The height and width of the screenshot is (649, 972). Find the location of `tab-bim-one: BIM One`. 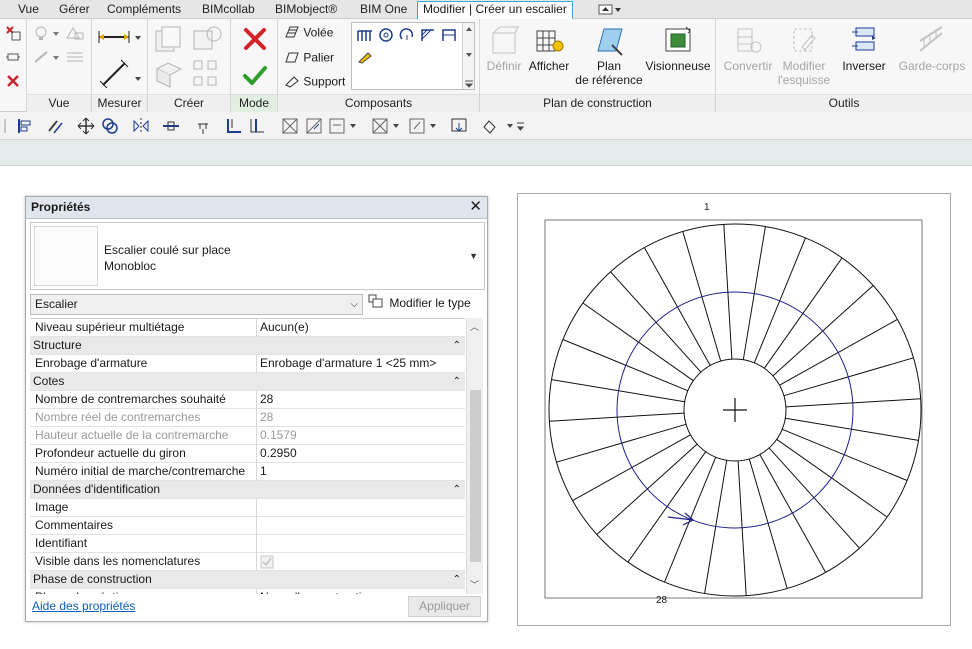

tab-bim-one: BIM One is located at coordinates (383, 10).